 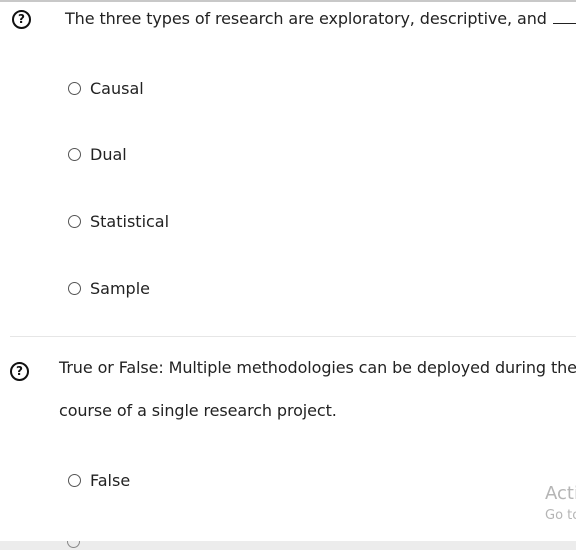 I want to click on top-border, so click(x=288, y=1).